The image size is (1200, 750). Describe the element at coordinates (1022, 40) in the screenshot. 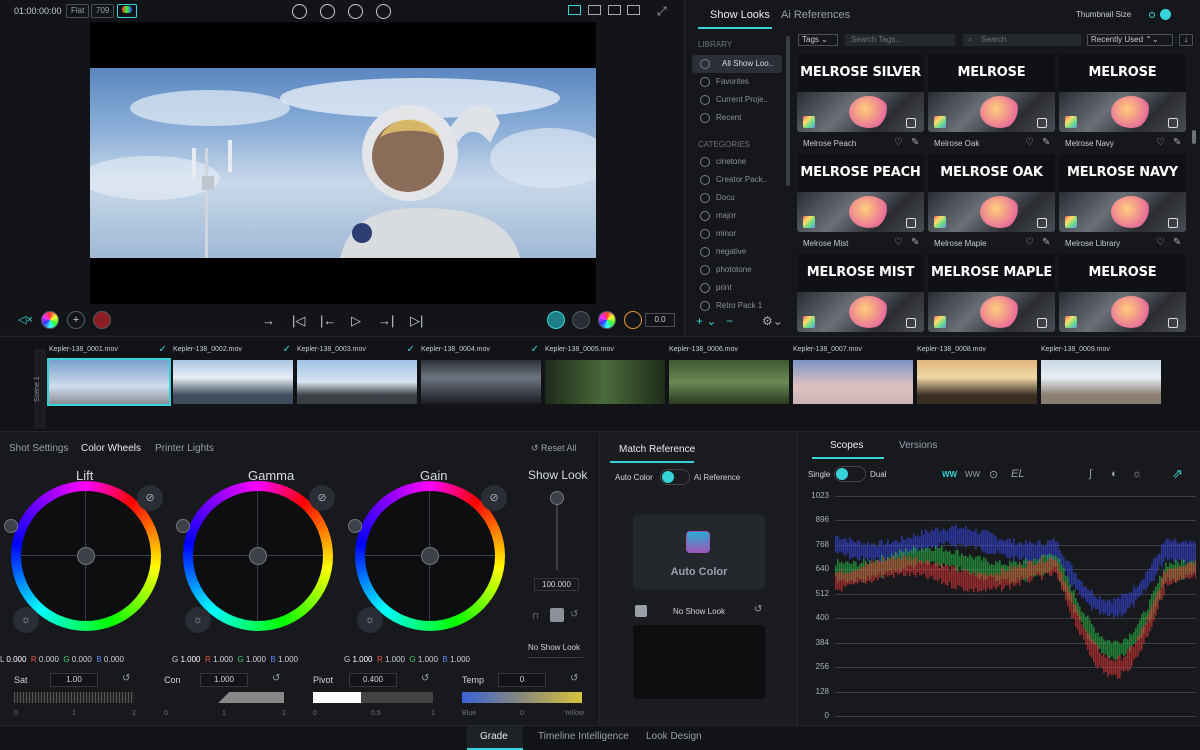

I see `search-input: ⌕ Search` at that location.